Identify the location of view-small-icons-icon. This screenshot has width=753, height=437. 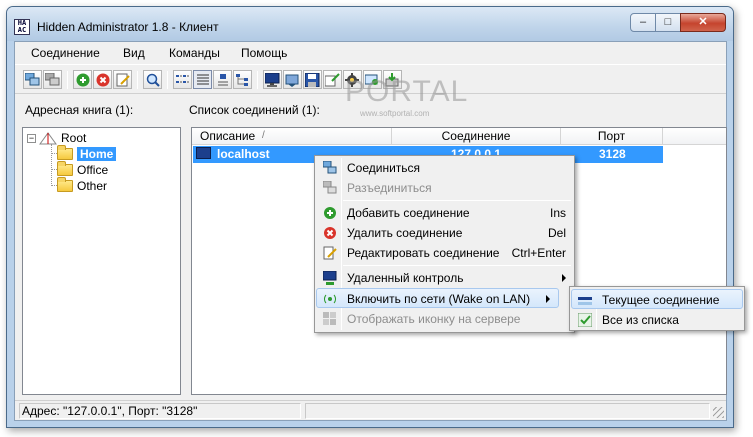
(182, 79).